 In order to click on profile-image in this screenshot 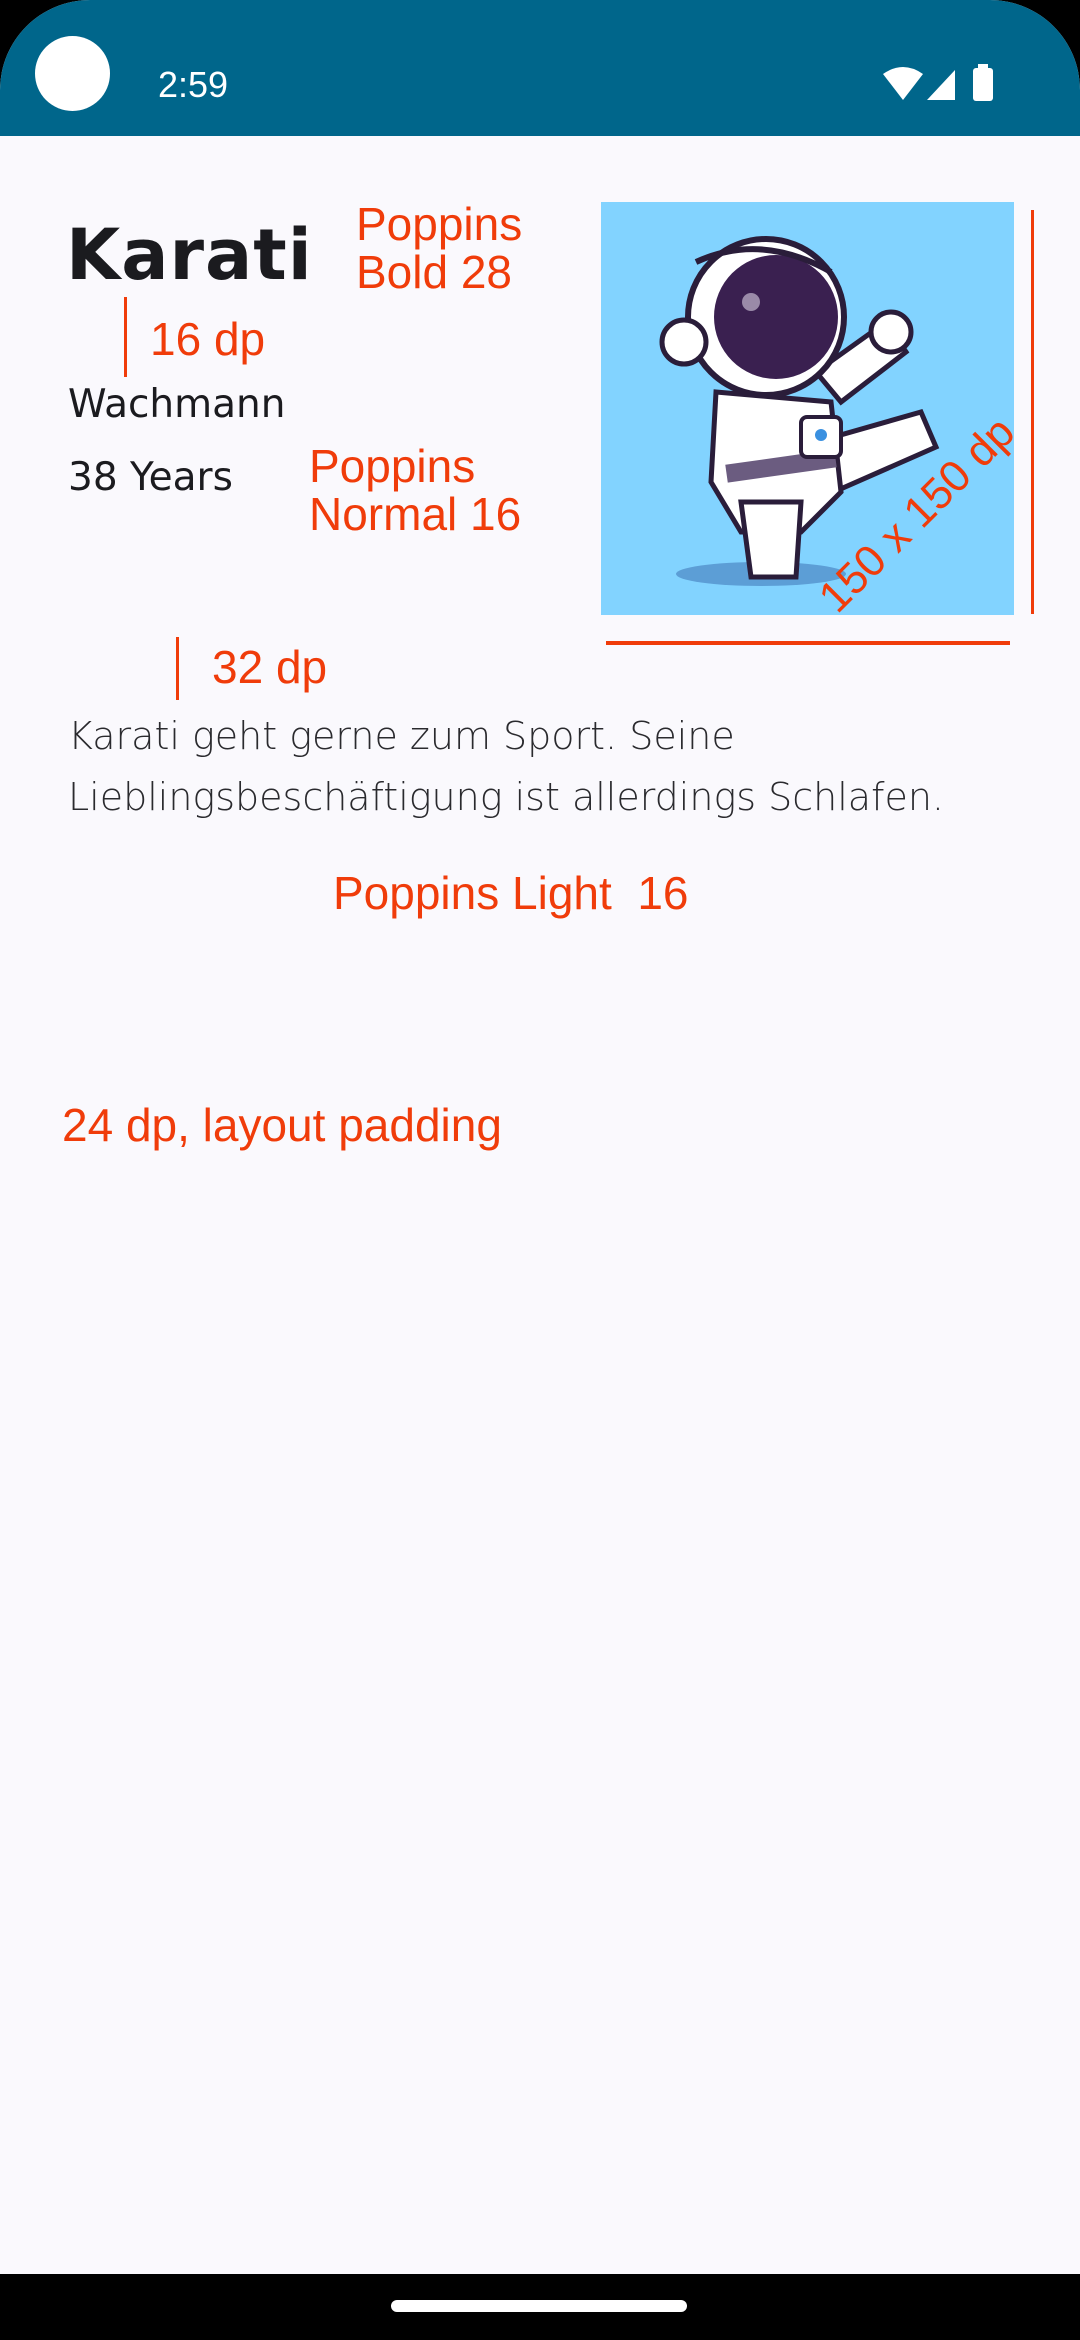, I will do `click(807, 408)`.